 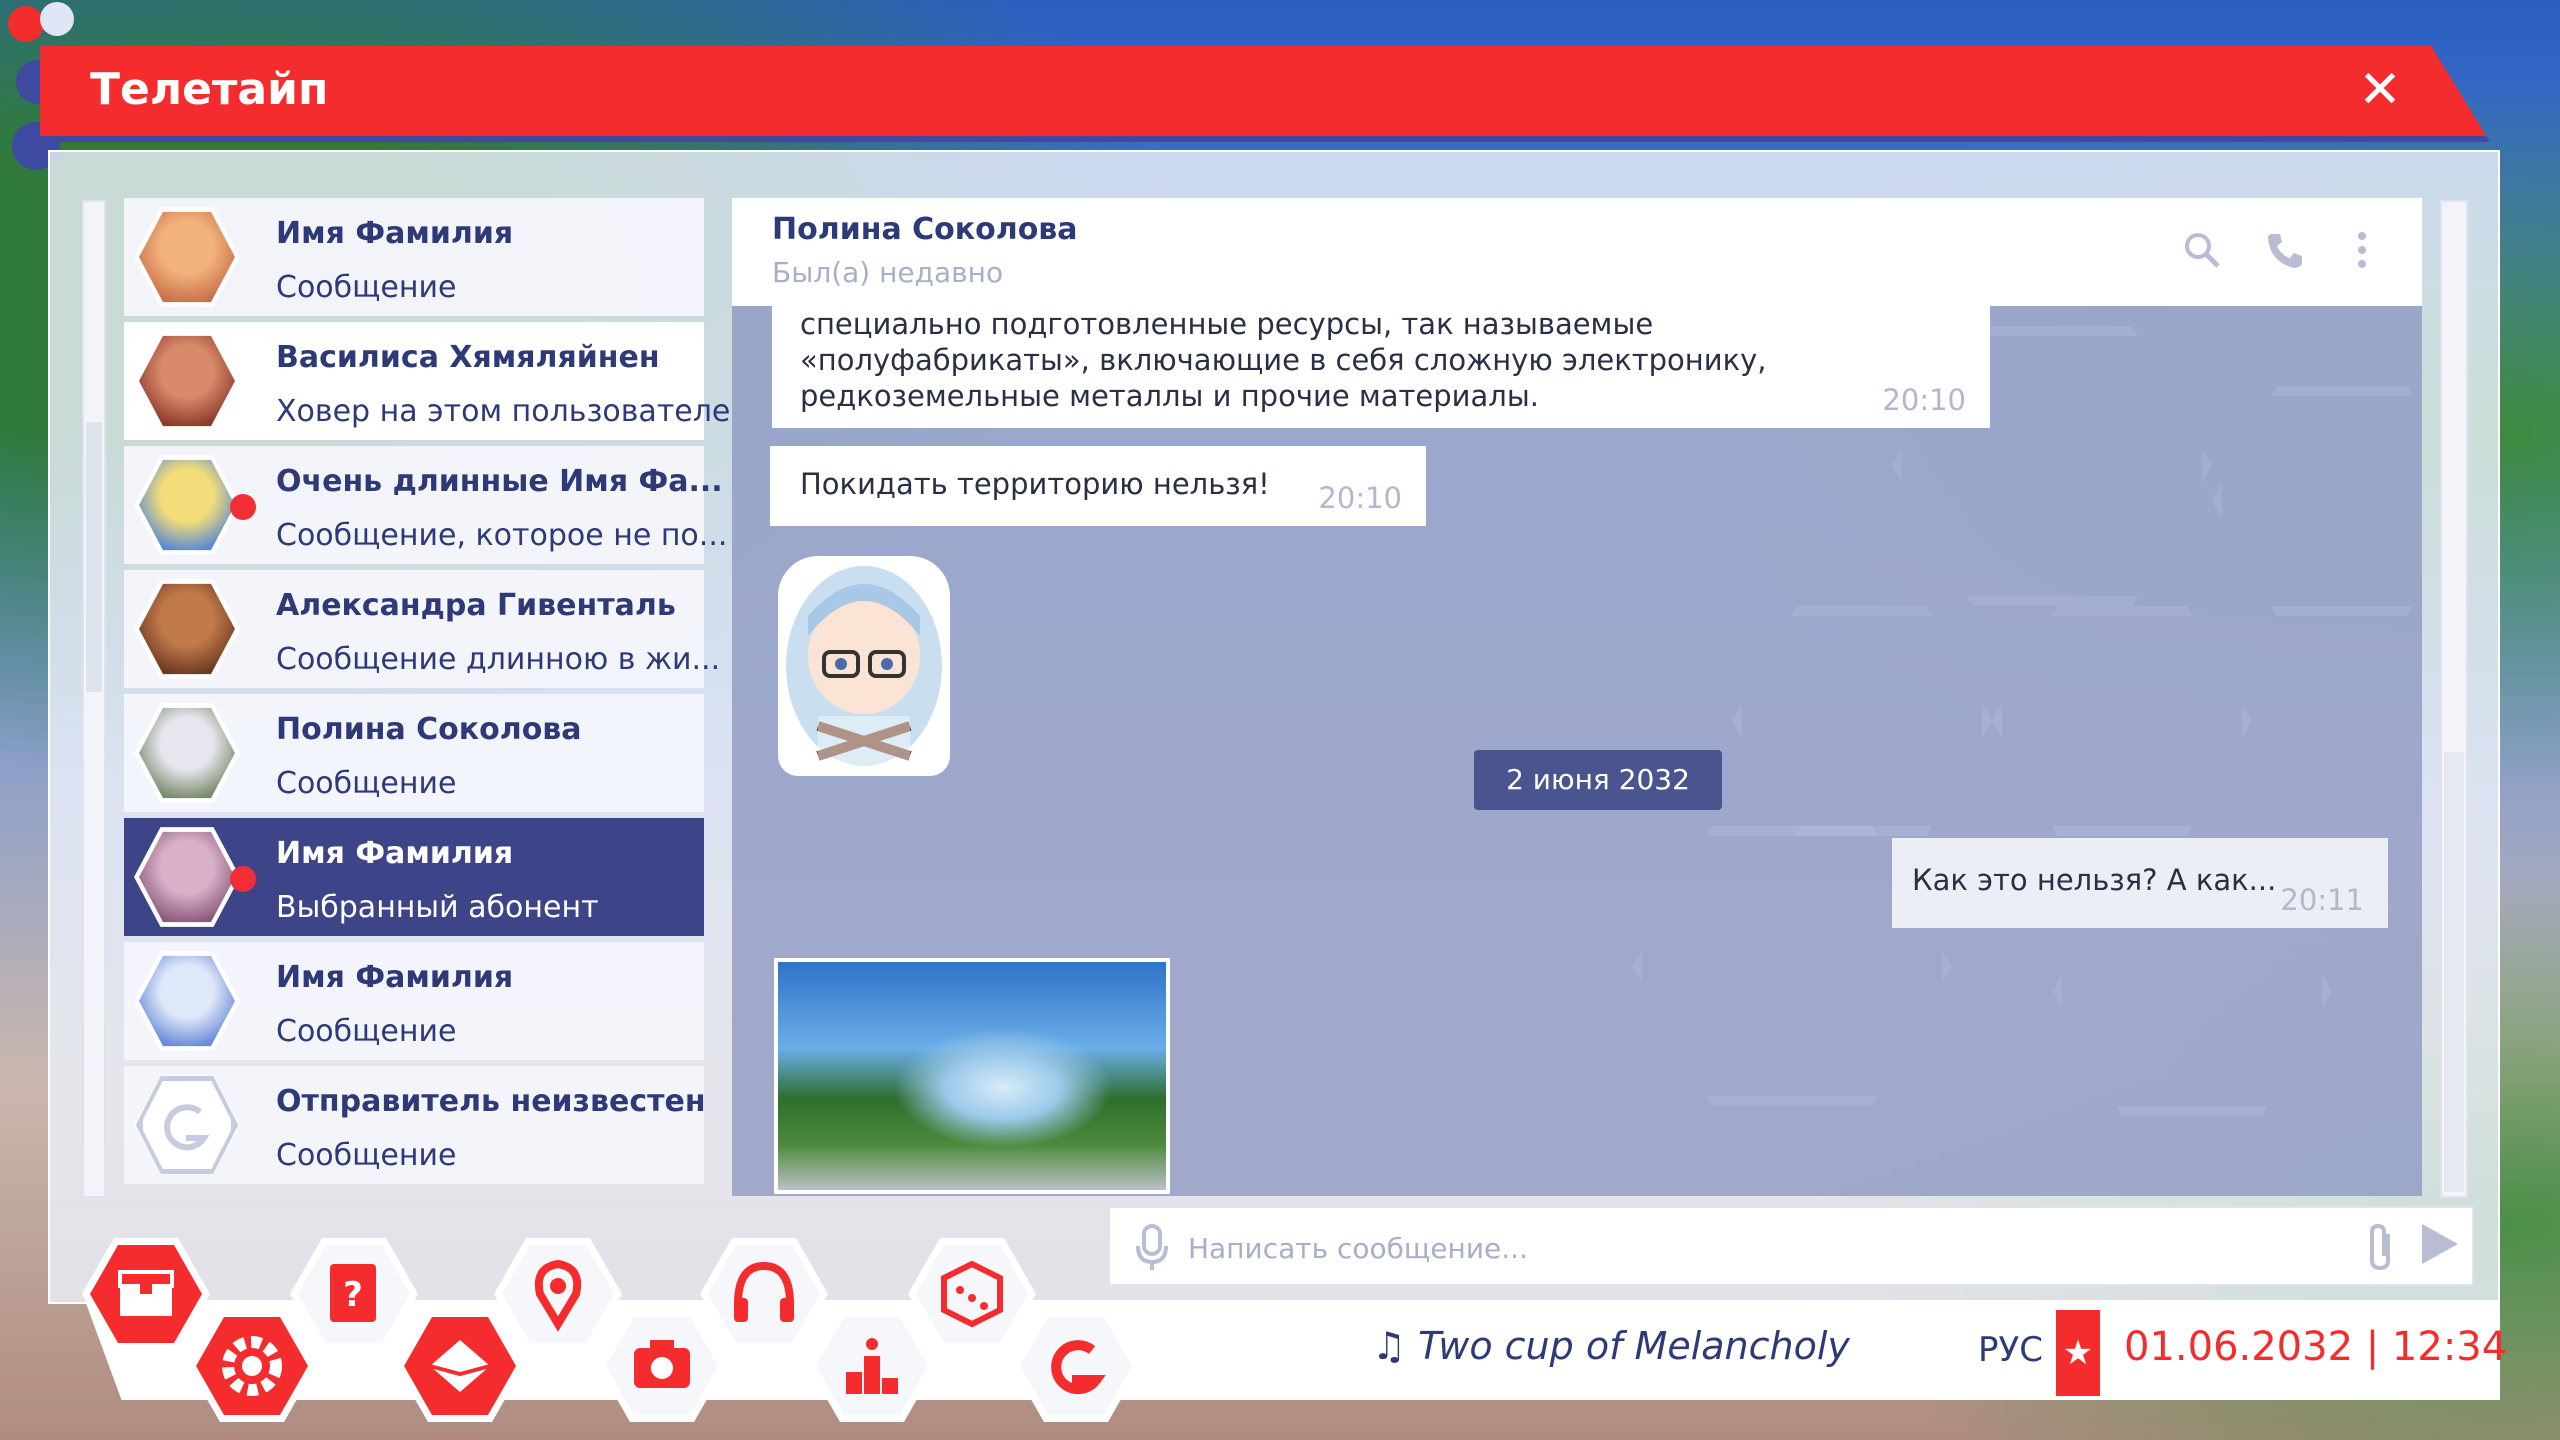 I want to click on chat-contact-name: Полина Соколова, so click(x=925, y=229).